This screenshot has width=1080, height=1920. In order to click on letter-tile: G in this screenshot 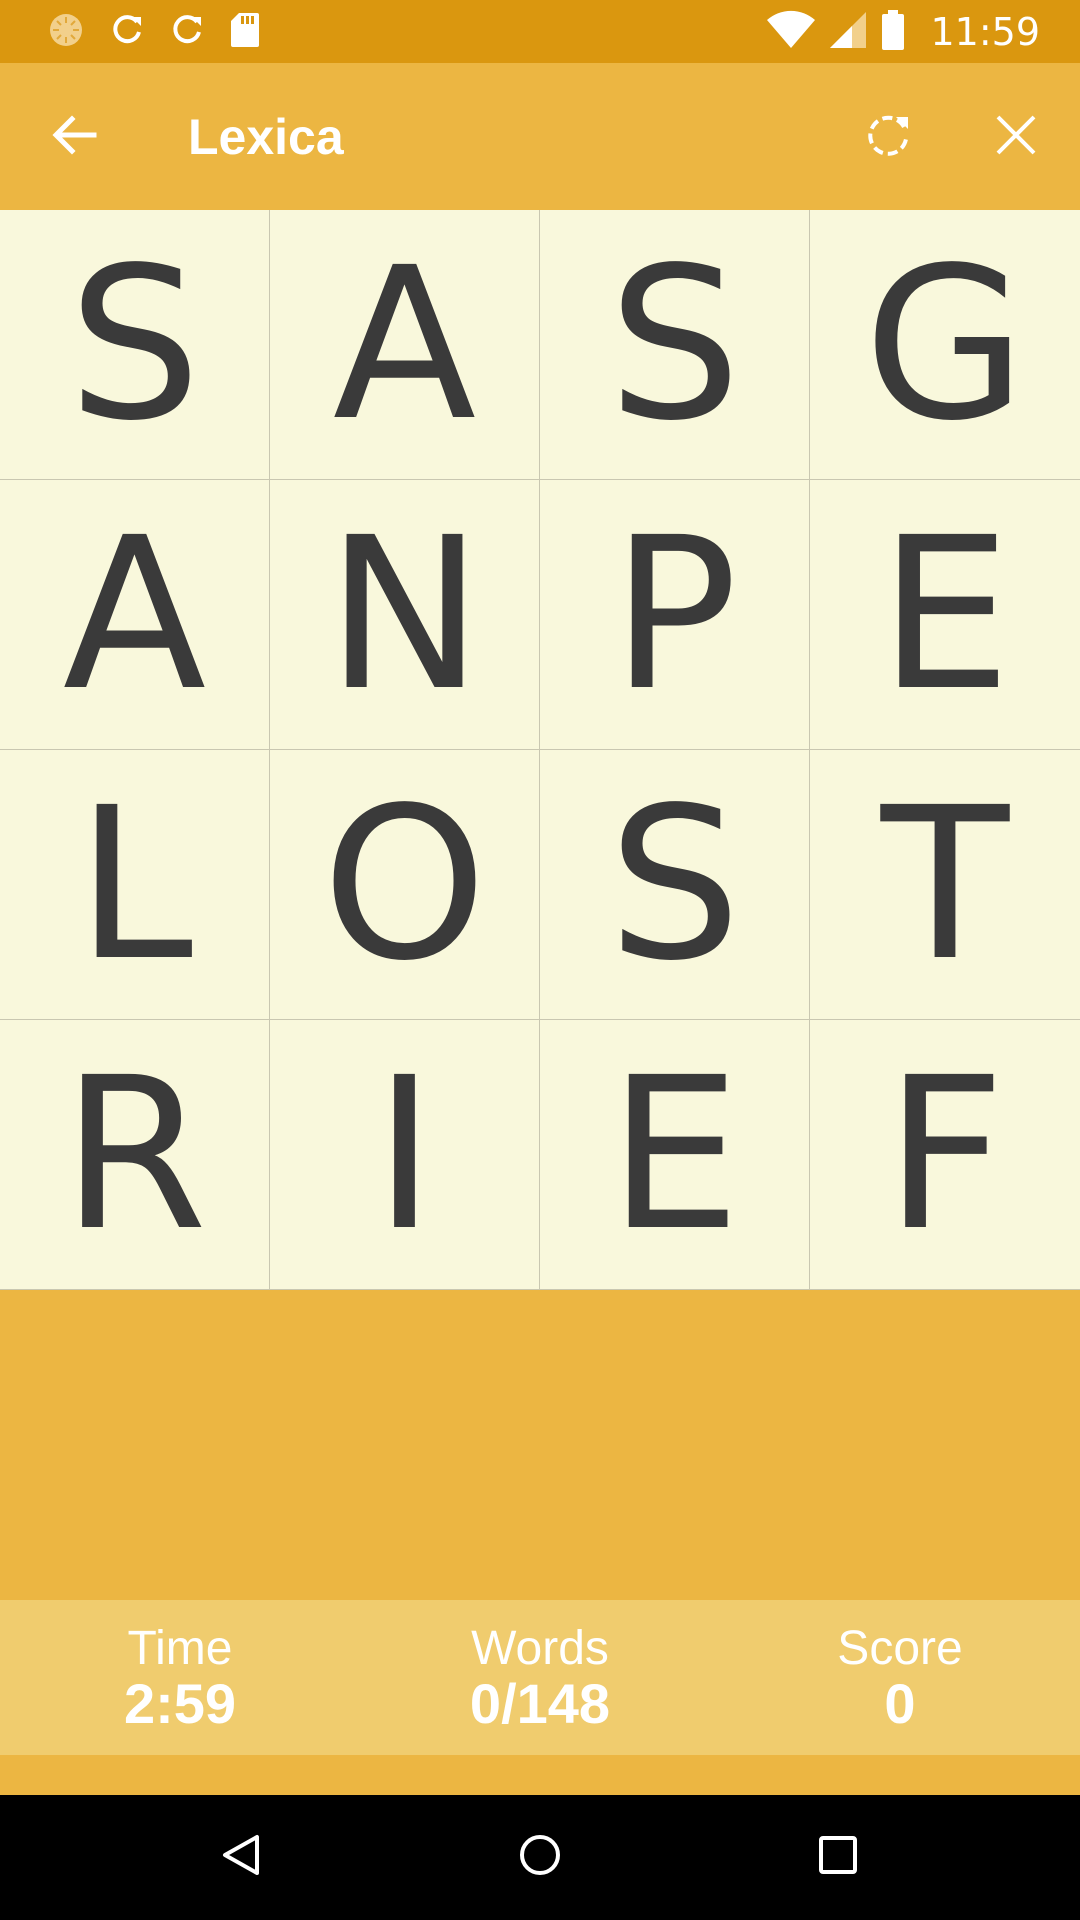, I will do `click(945, 345)`.